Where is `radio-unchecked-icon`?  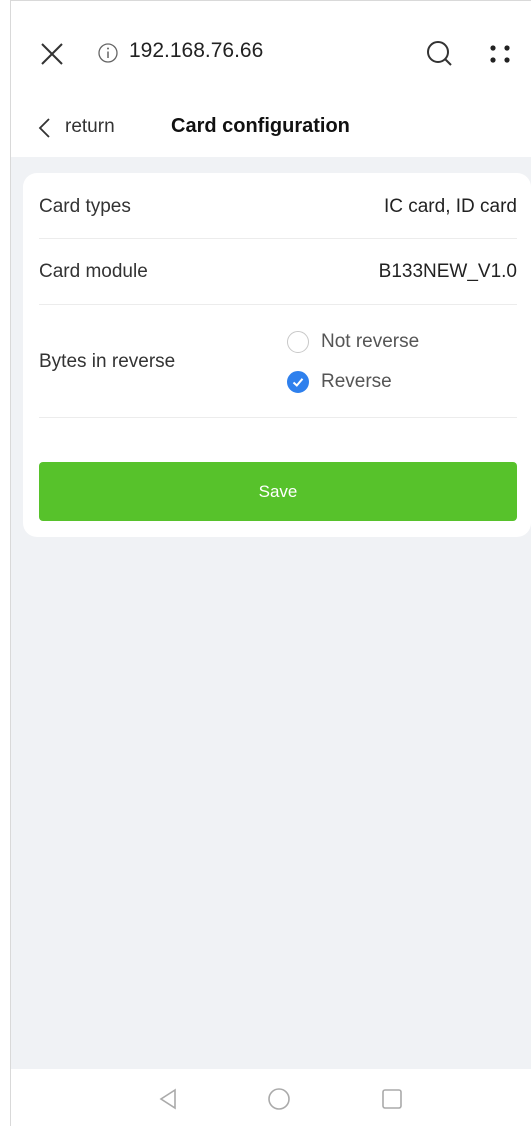 radio-unchecked-icon is located at coordinates (298, 342).